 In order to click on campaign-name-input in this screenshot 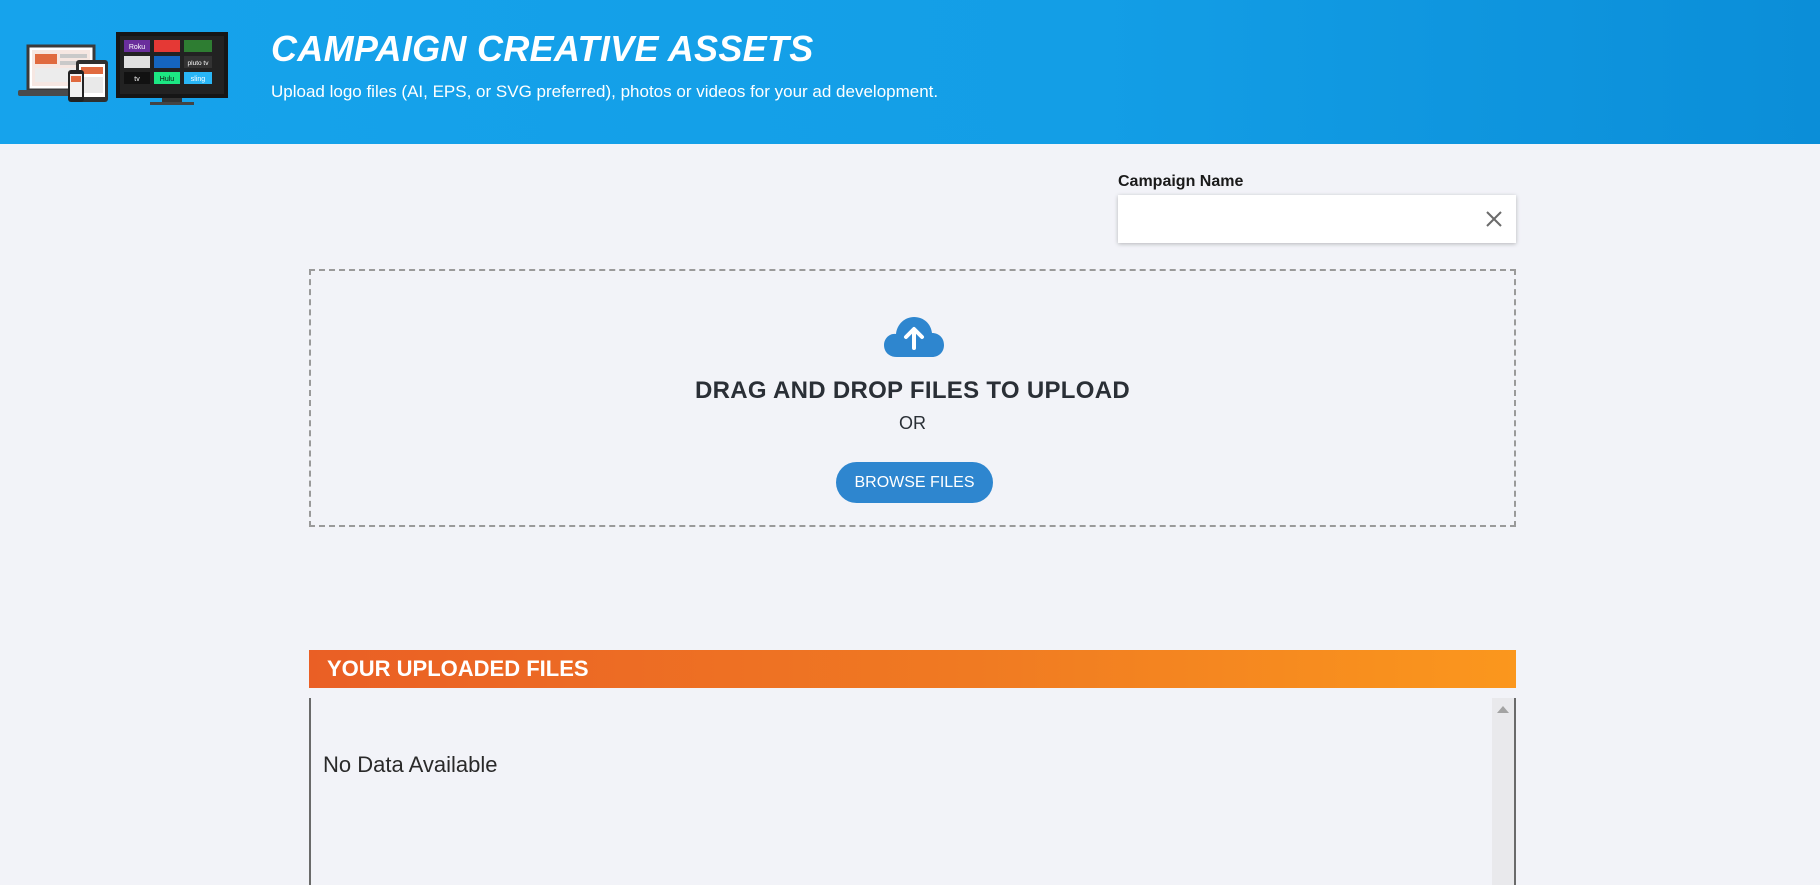, I will do `click(1293, 219)`.